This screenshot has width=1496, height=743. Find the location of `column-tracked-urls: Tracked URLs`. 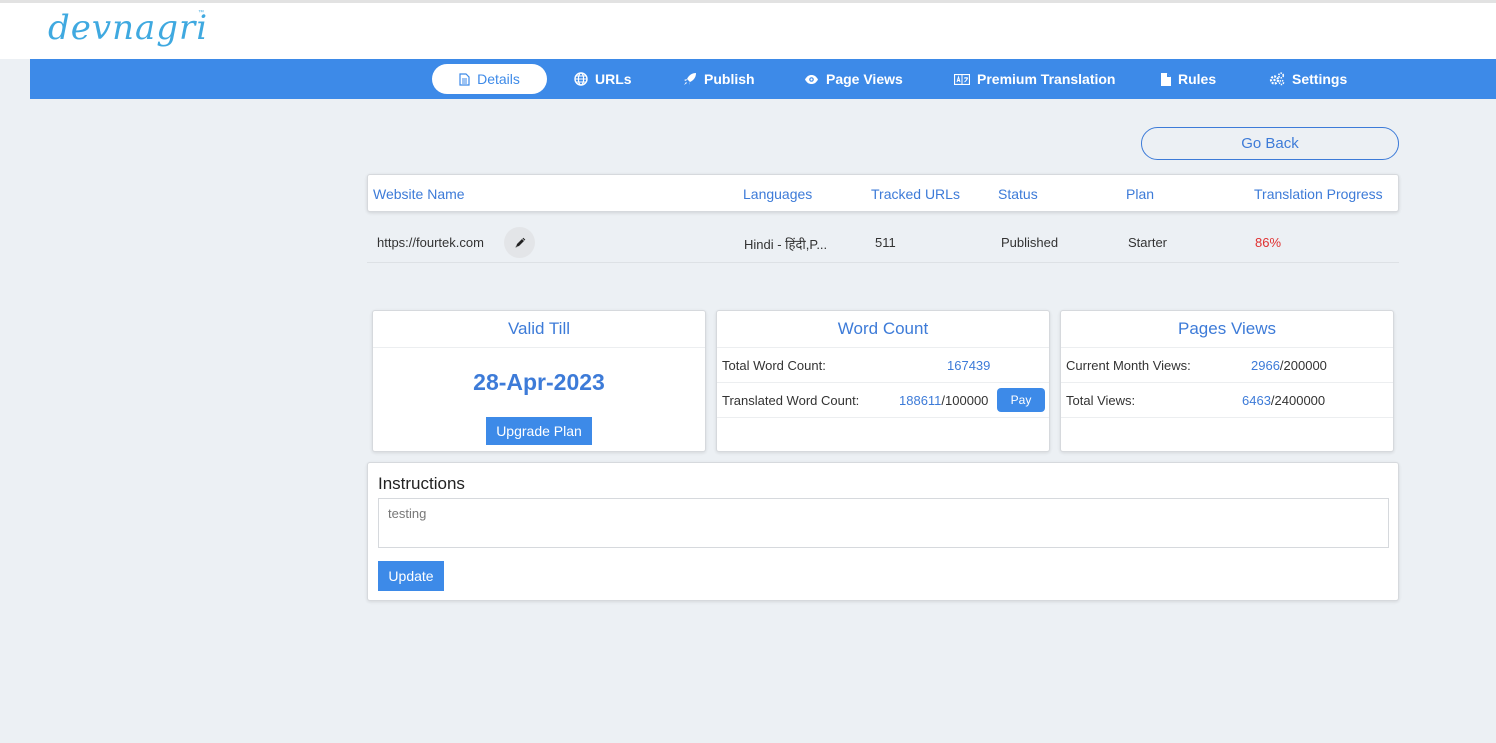

column-tracked-urls: Tracked URLs is located at coordinates (915, 194).